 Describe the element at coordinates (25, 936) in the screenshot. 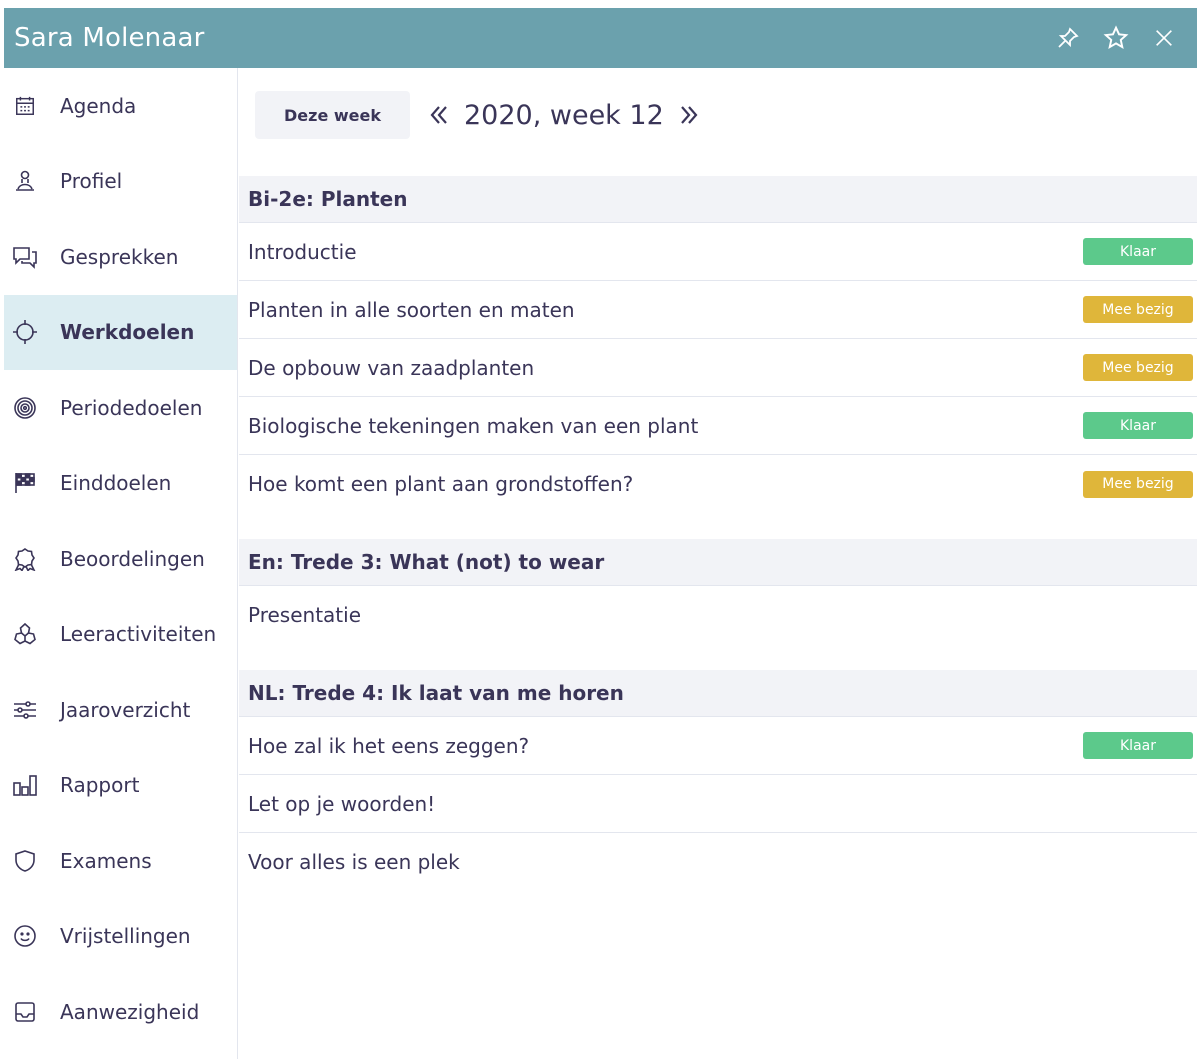

I see `smiley-icon` at that location.